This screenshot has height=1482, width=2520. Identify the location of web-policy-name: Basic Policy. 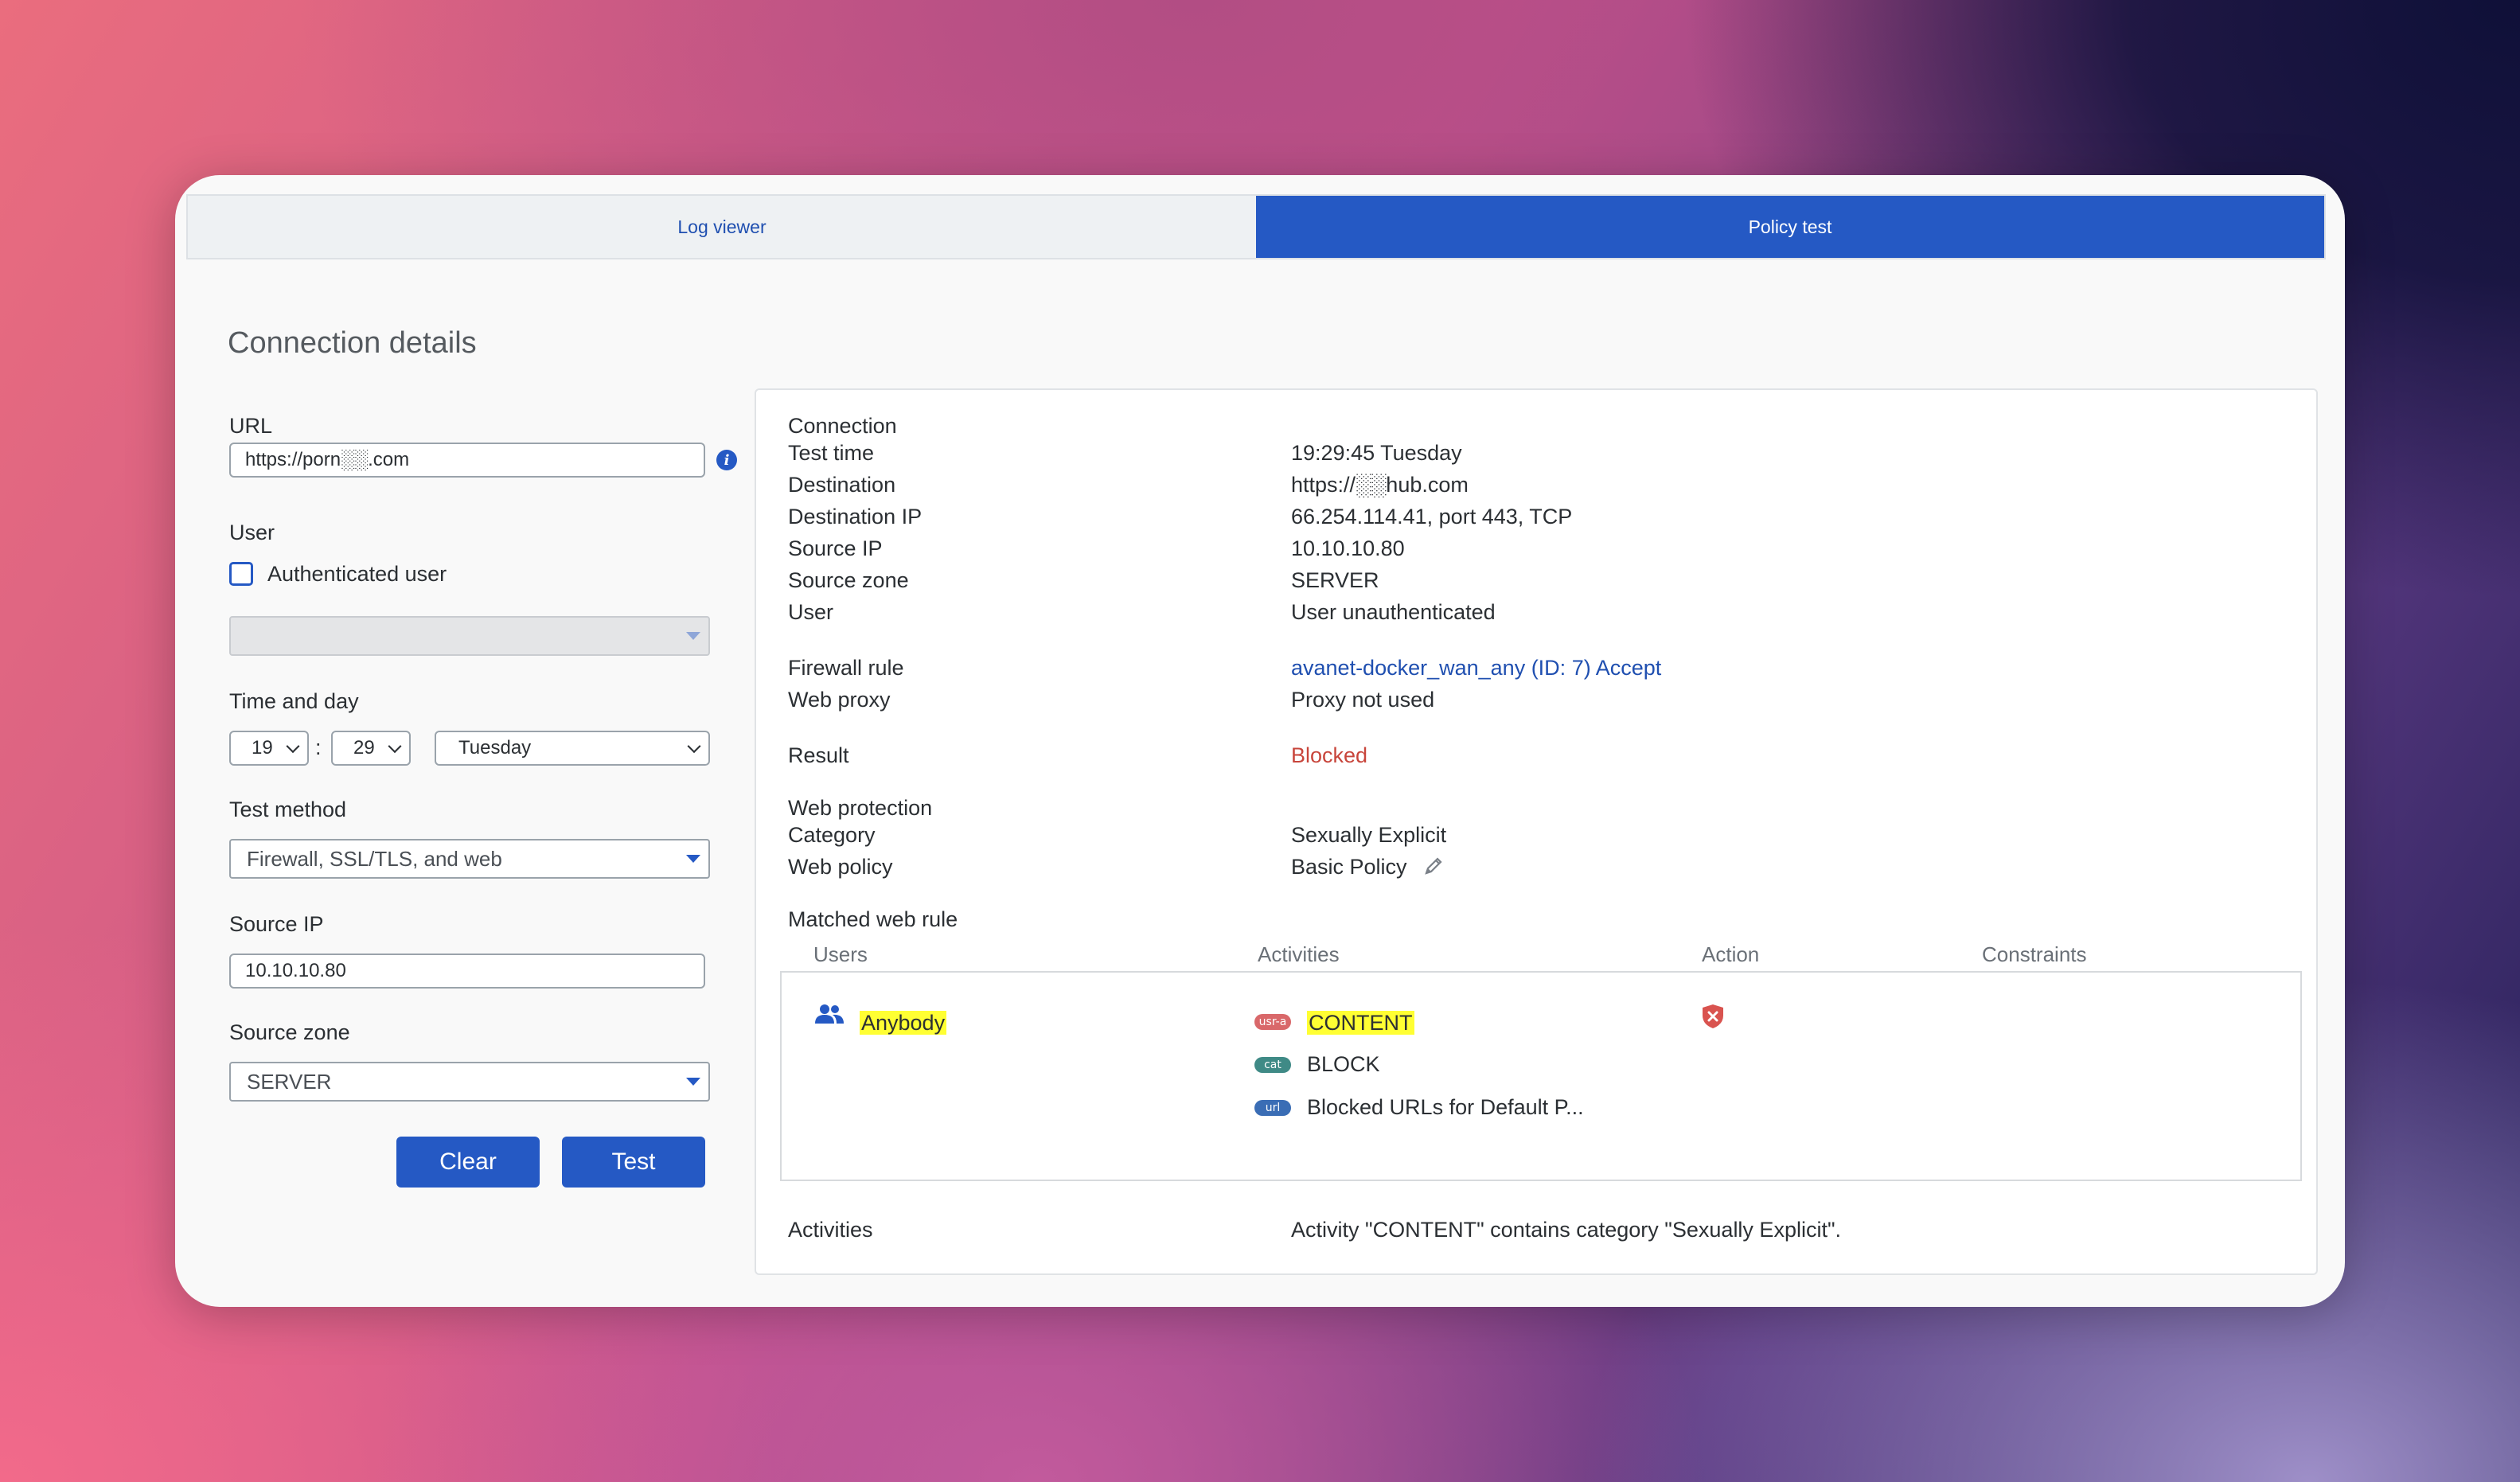
(1349, 867).